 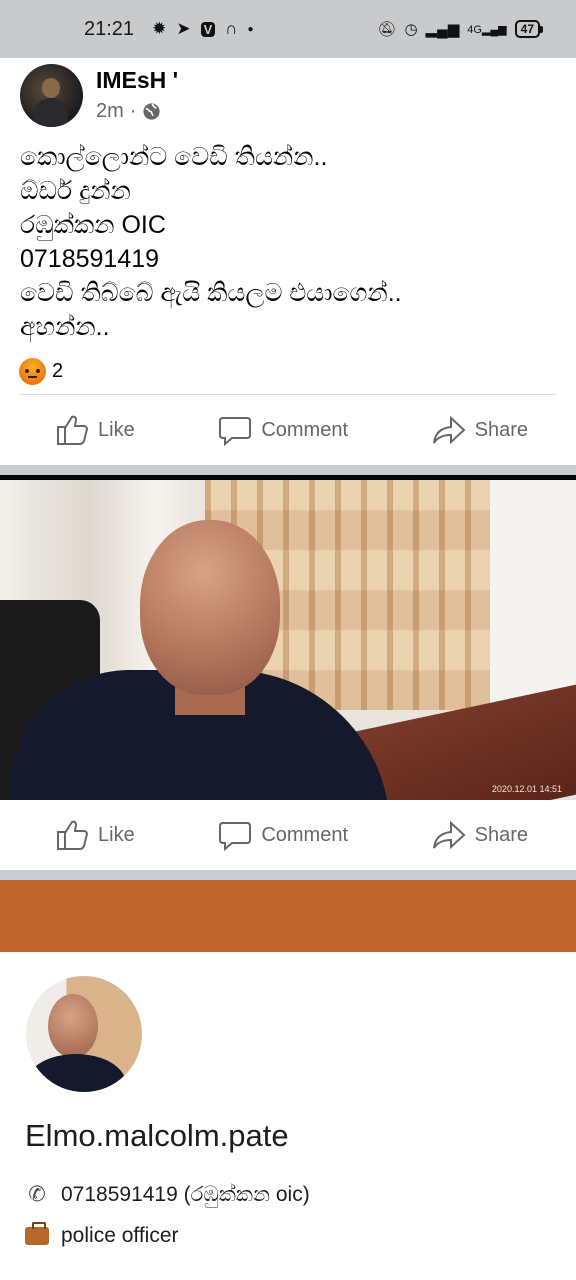 I want to click on status-icons-left: ✹ ➤ V ∩ ●, so click(x=202, y=29).